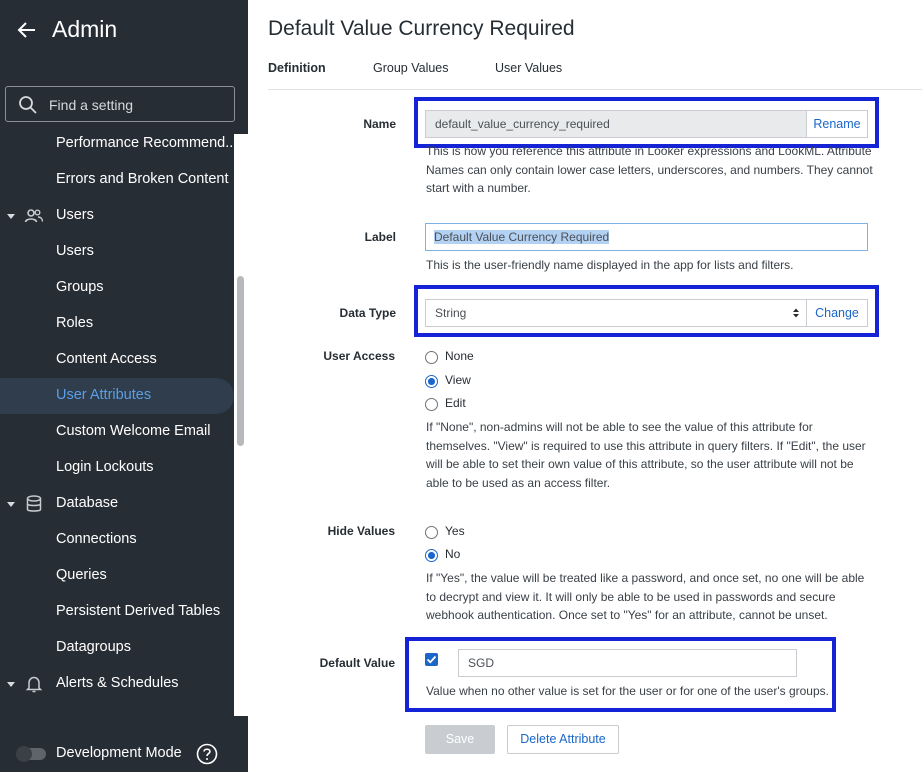 Image resolution: width=922 pixels, height=772 pixels. What do you see at coordinates (453, 554) in the screenshot?
I see `hide-values-no-label: No` at bounding box center [453, 554].